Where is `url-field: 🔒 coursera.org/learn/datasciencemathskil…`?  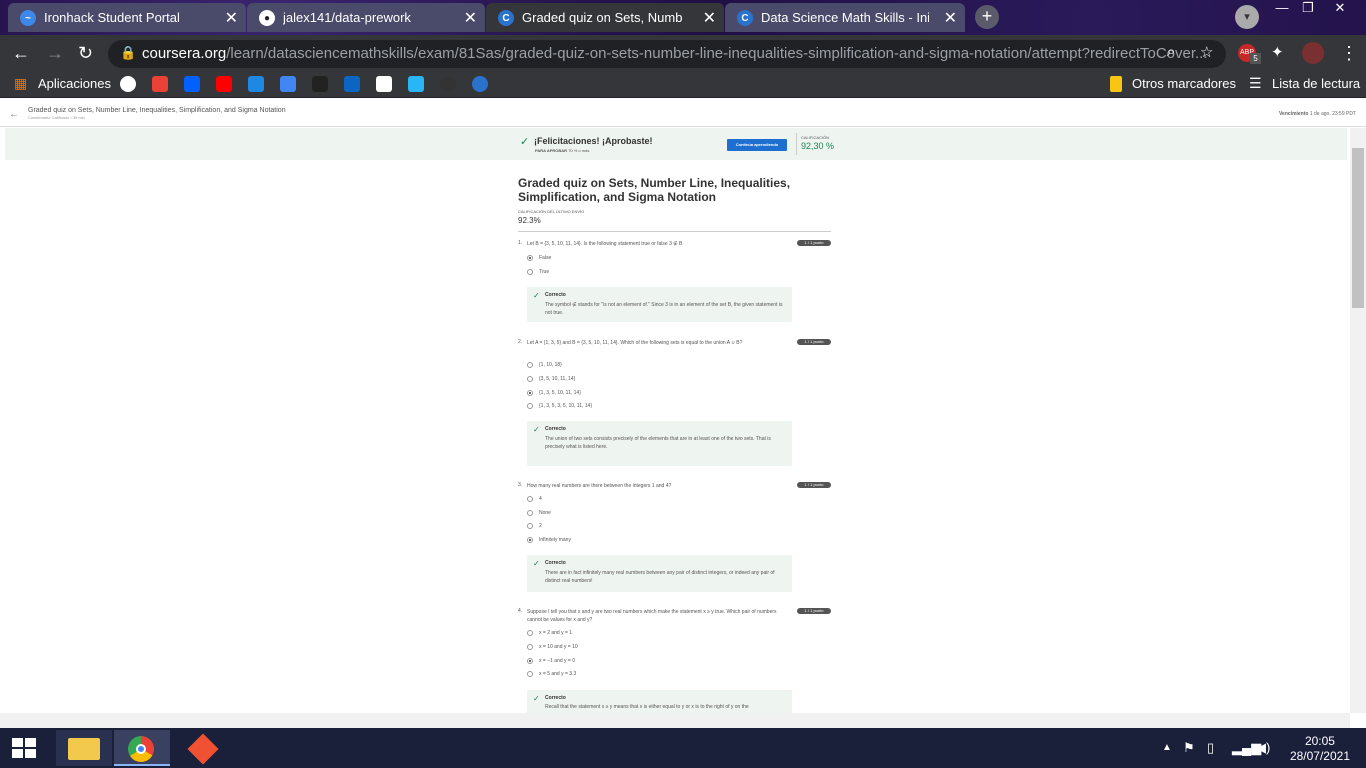 url-field: 🔒 coursera.org/learn/datasciencemathskil… is located at coordinates (667, 54).